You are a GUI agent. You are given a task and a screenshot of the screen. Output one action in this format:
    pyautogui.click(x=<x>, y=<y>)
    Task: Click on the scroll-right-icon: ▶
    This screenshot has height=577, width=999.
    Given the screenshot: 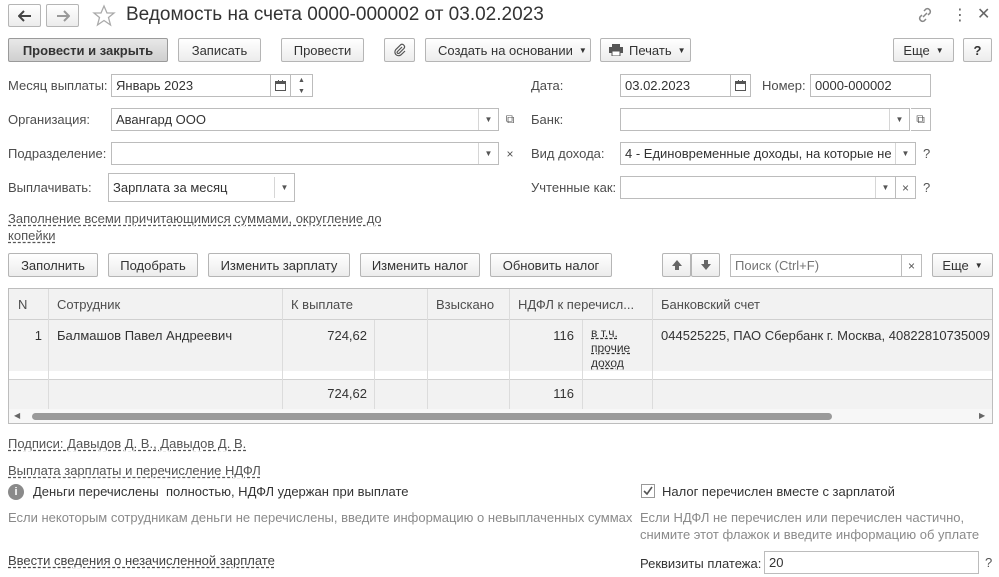 What is the action you would take?
    pyautogui.click(x=982, y=415)
    